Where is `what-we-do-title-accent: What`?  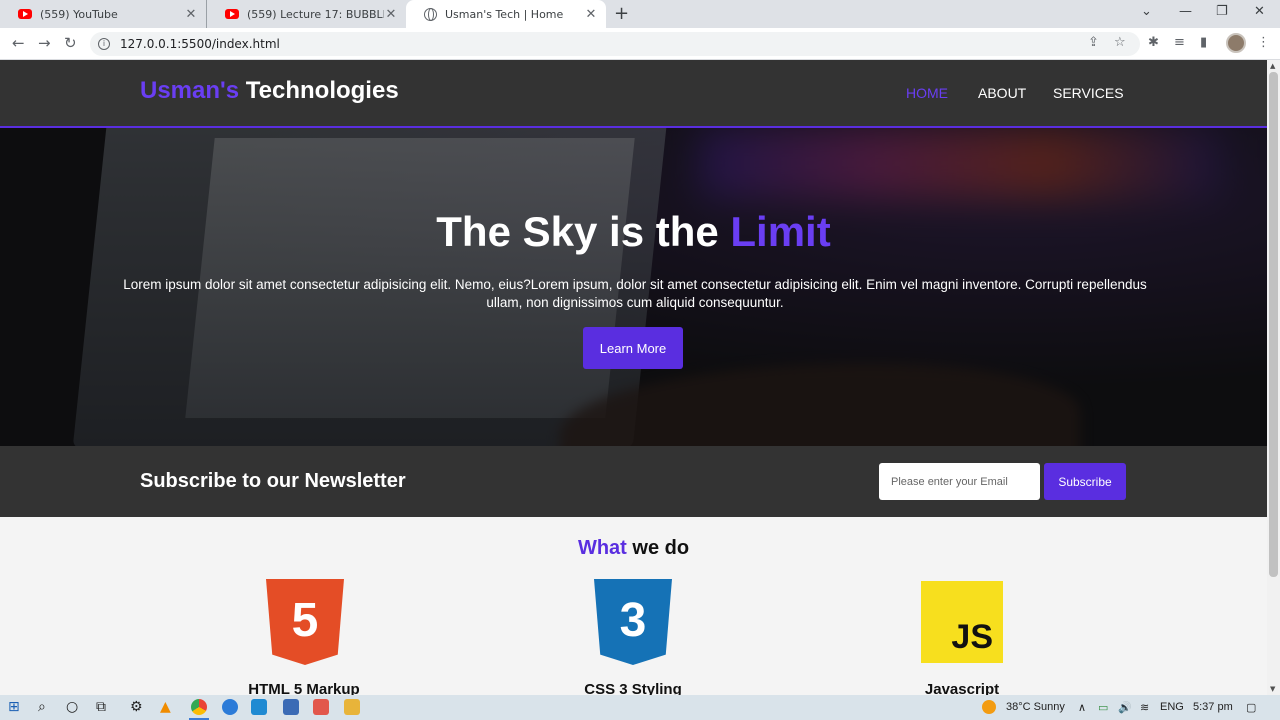
what-we-do-title-accent: What is located at coordinates (602, 548).